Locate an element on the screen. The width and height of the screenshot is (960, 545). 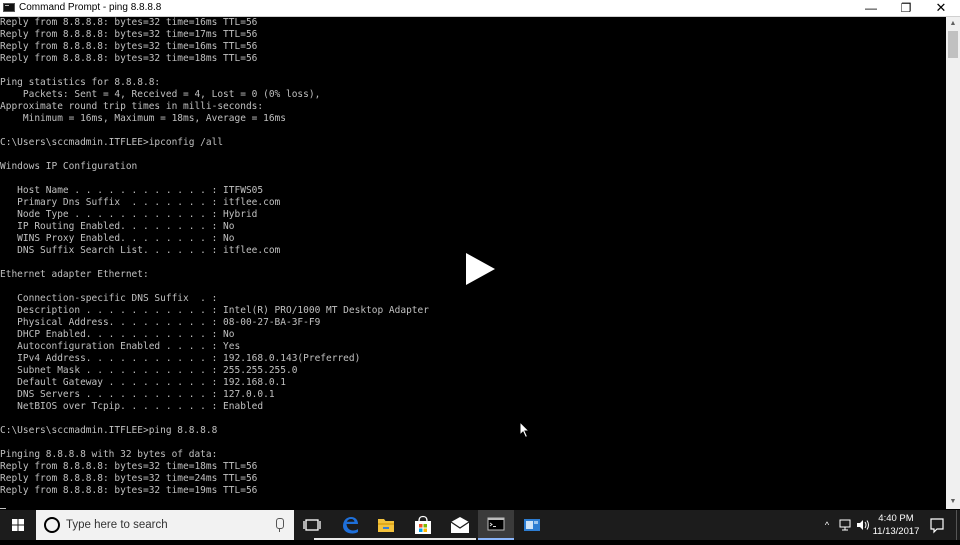
app-icon is located at coordinates (532, 525).